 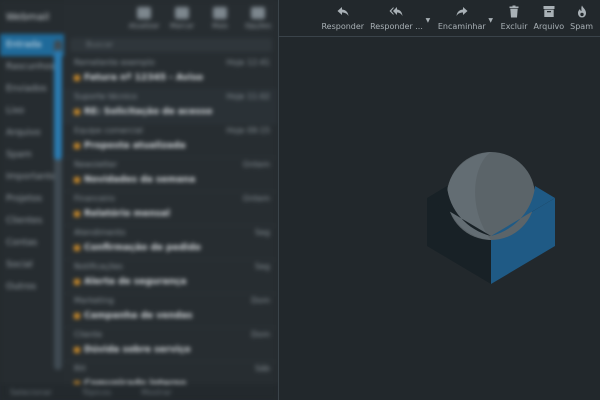 I want to click on message-sender: Equipe comercial, so click(x=108, y=130).